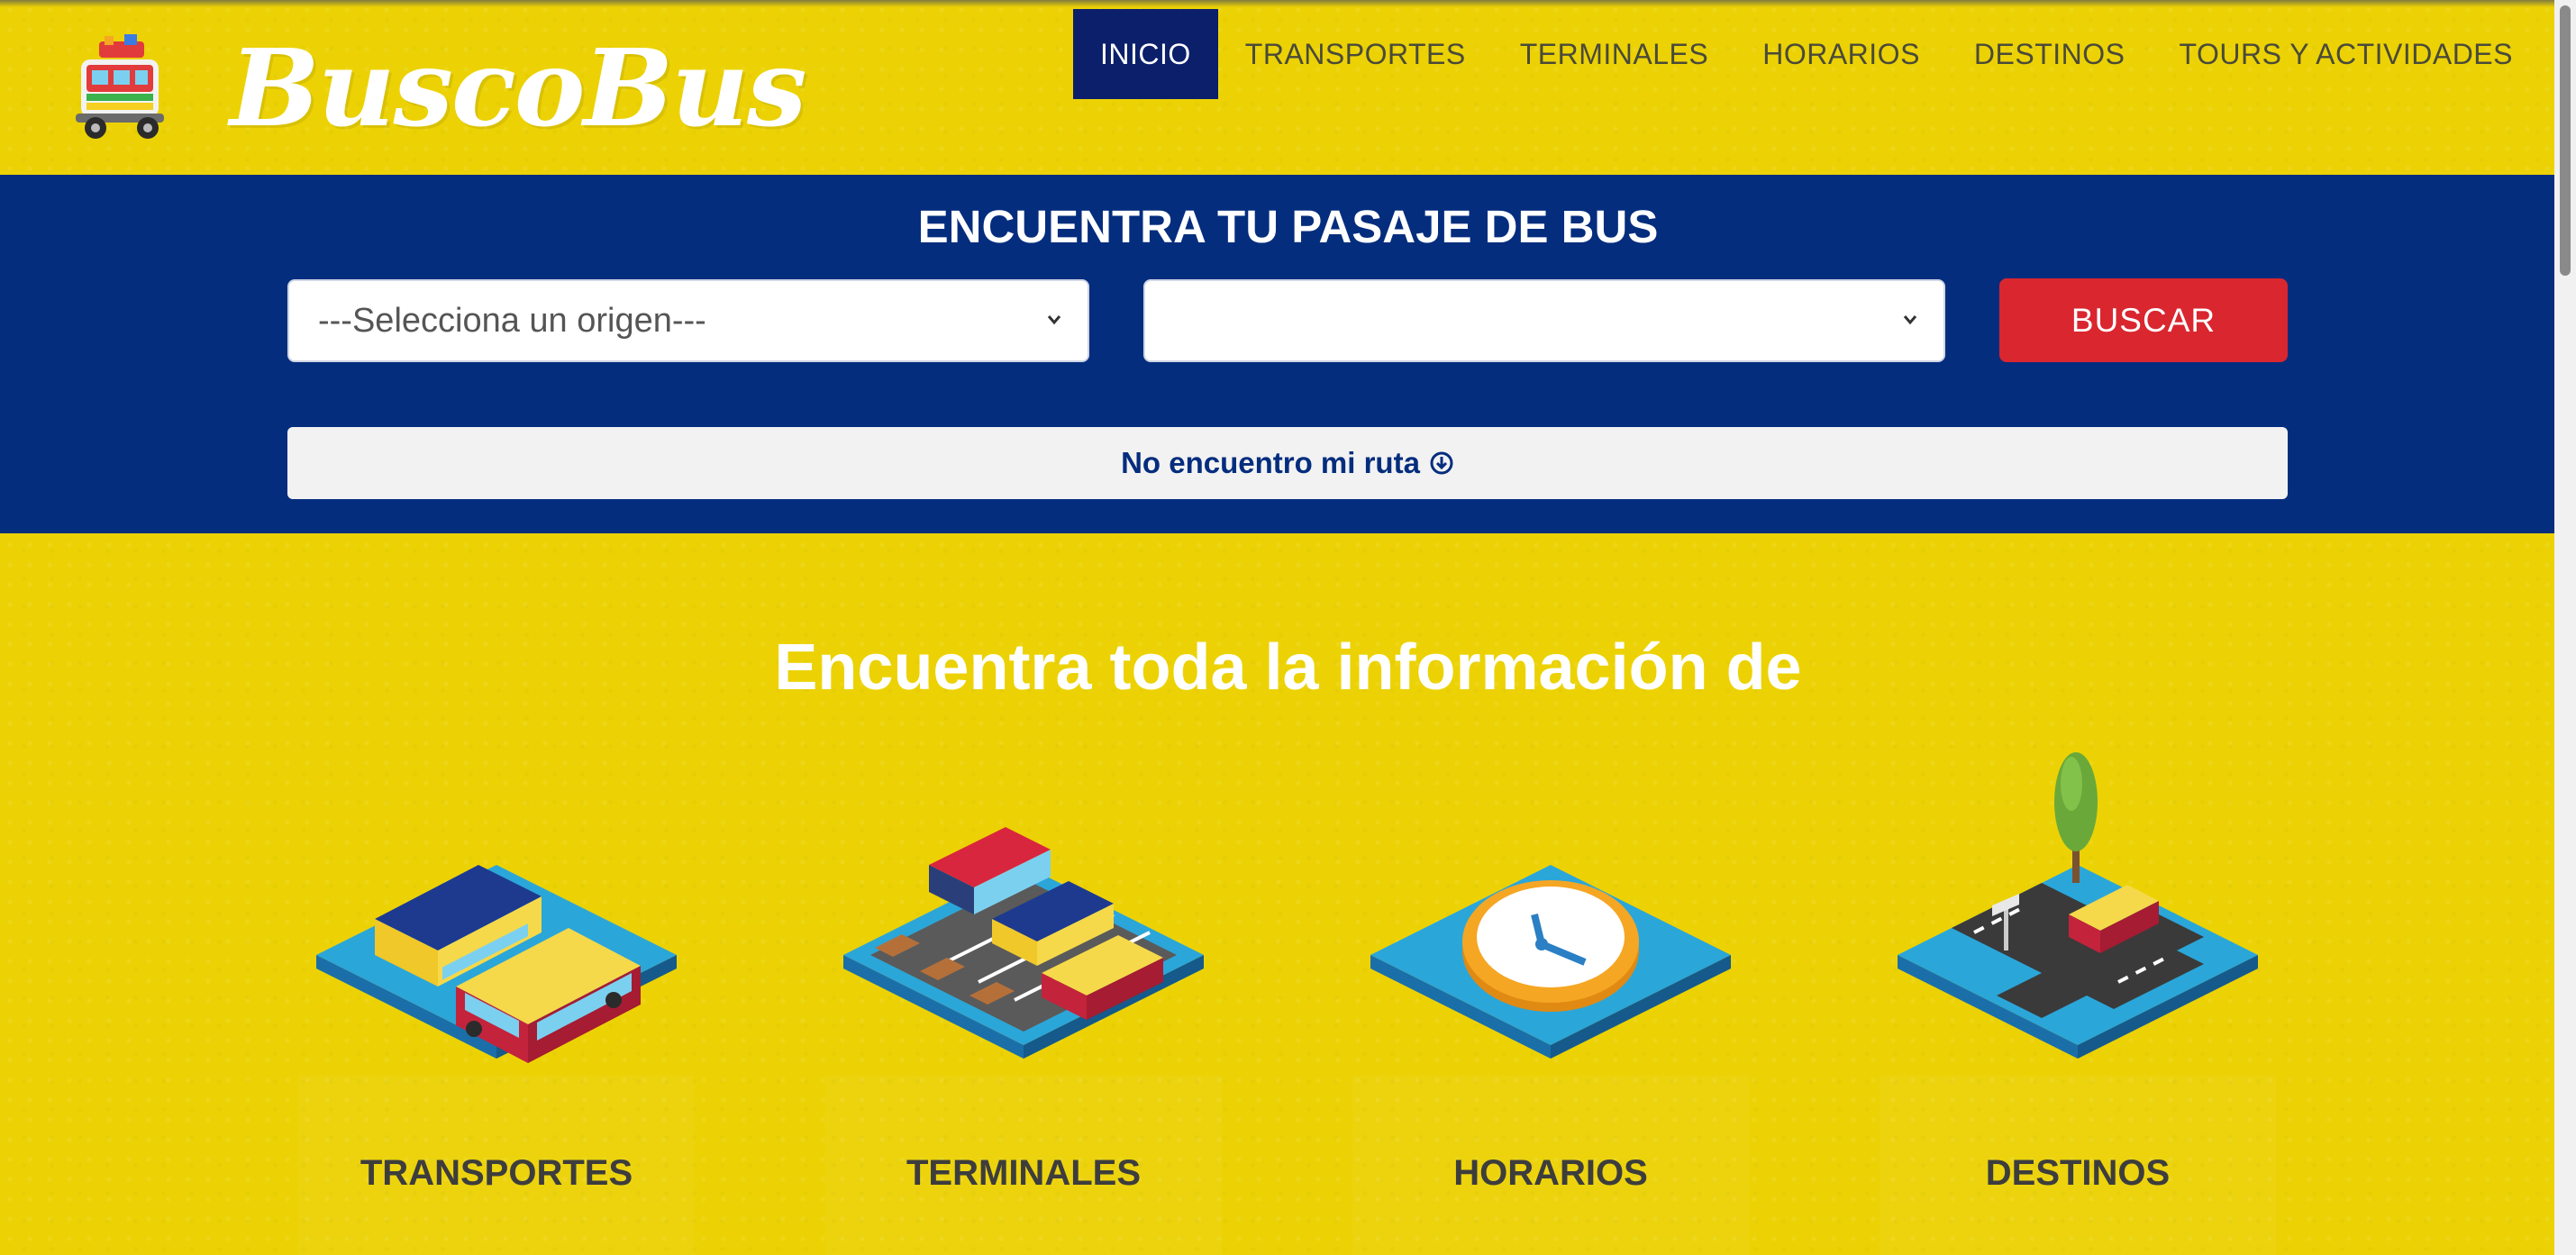  Describe the element at coordinates (122, 91) in the screenshot. I see `bus-logo-icon` at that location.